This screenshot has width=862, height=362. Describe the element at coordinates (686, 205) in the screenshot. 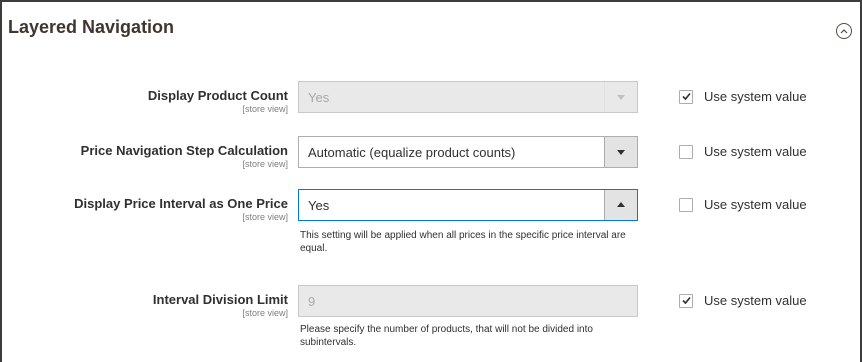

I see `use-system-value-checkbox-display-price-interval` at that location.